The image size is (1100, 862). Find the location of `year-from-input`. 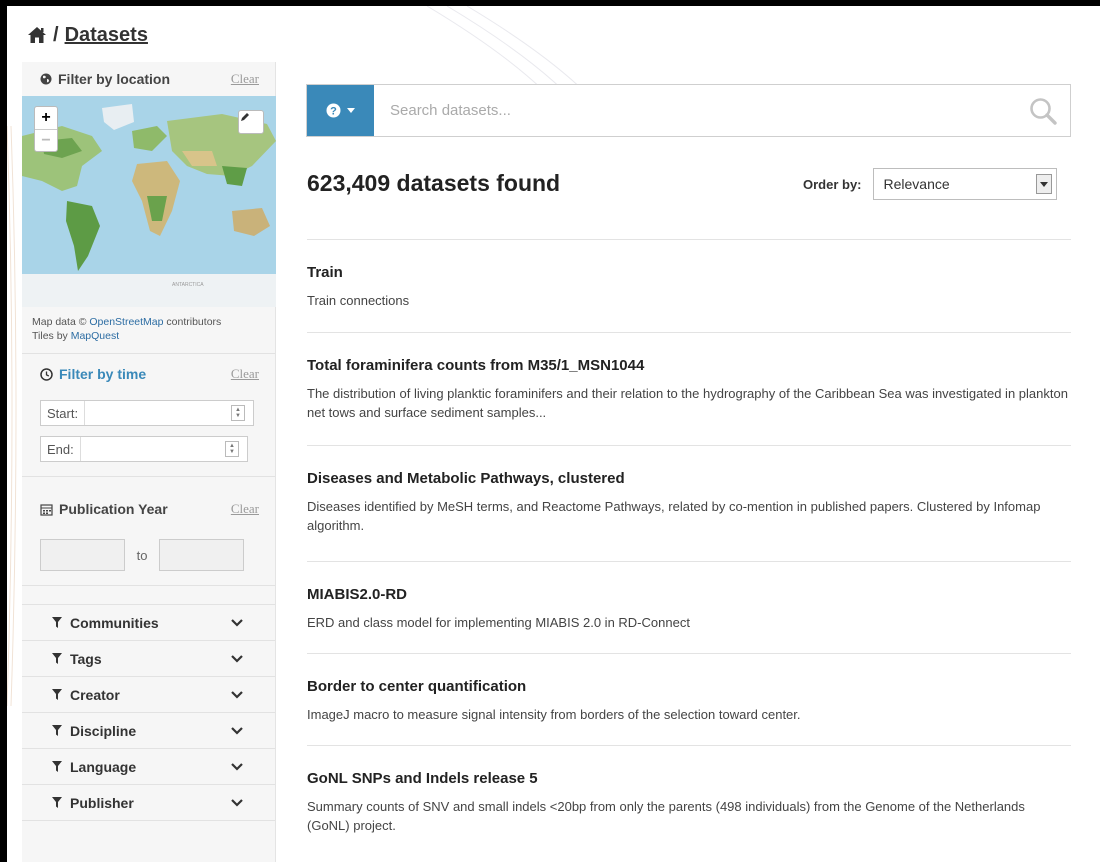

year-from-input is located at coordinates (82, 555).